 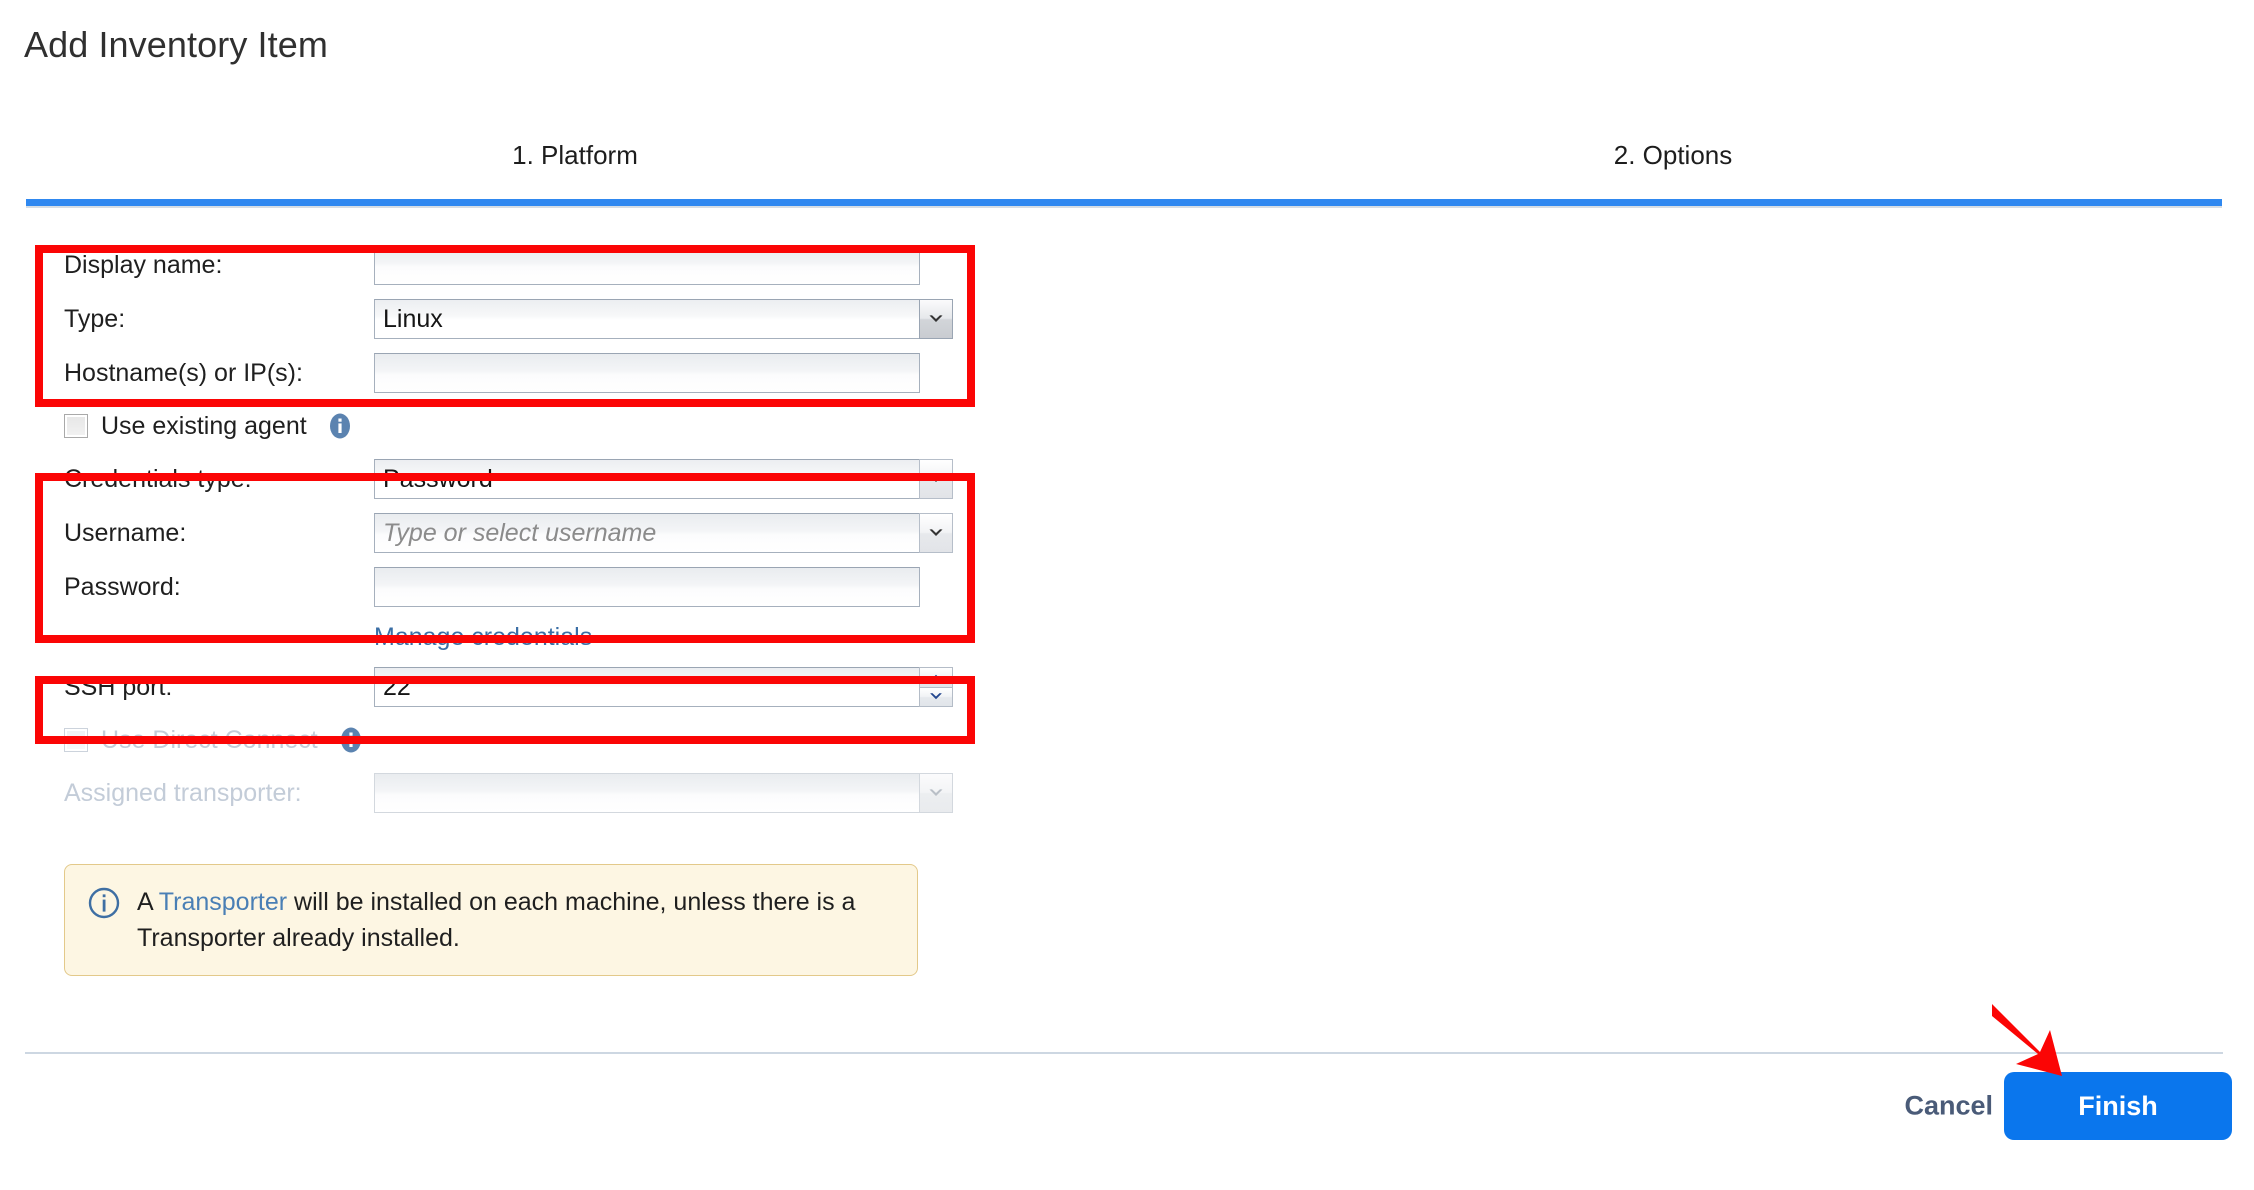 I want to click on field-row-type: Type: Linux, so click(x=500, y=319).